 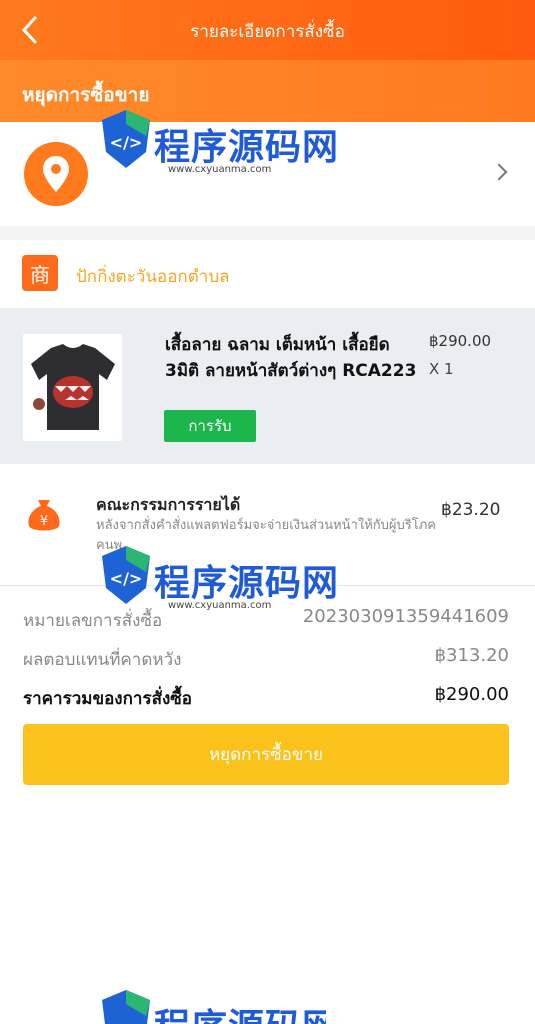 I want to click on expected-return-value: ฿313.20, so click(x=471, y=655).